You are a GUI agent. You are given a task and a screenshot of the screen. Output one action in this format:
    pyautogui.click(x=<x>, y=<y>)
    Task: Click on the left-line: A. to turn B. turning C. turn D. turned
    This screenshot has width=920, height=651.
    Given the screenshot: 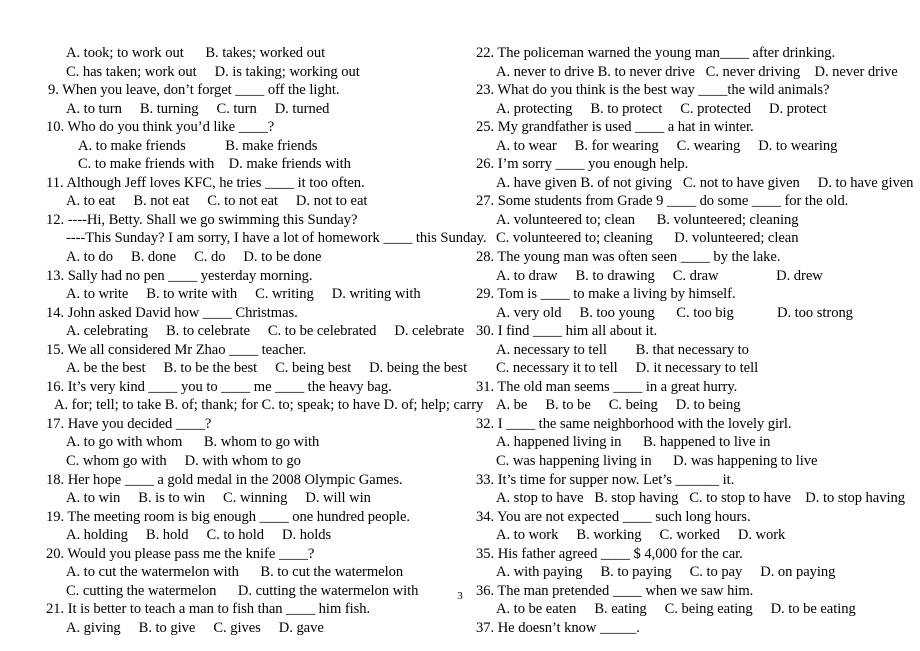 What is the action you would take?
    pyautogui.click(x=198, y=108)
    